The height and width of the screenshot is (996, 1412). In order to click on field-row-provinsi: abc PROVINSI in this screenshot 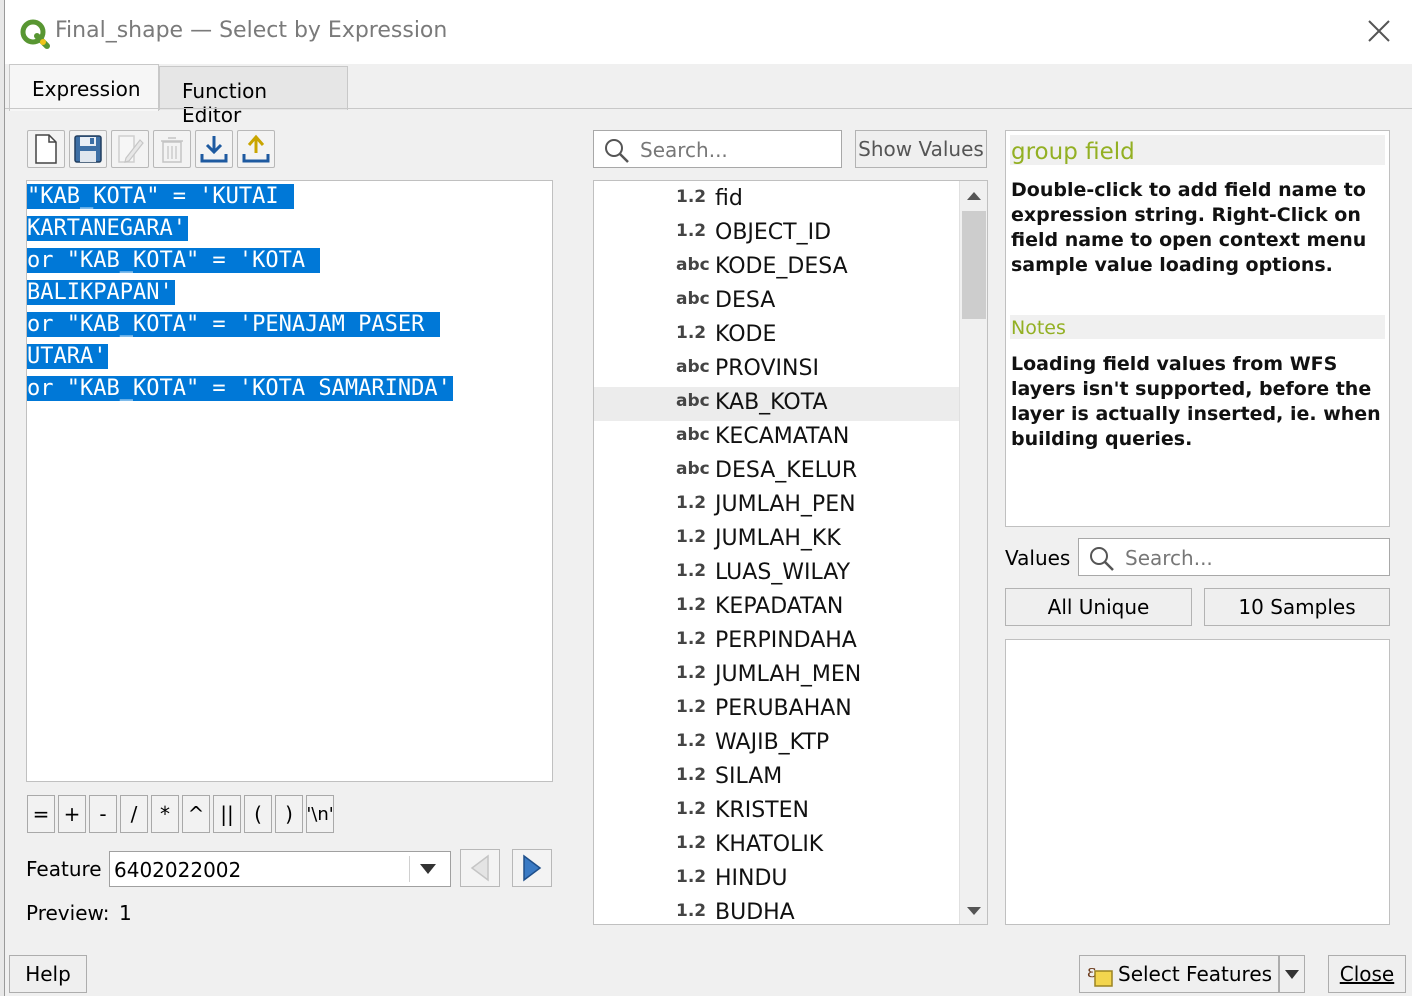, I will do `click(777, 370)`.